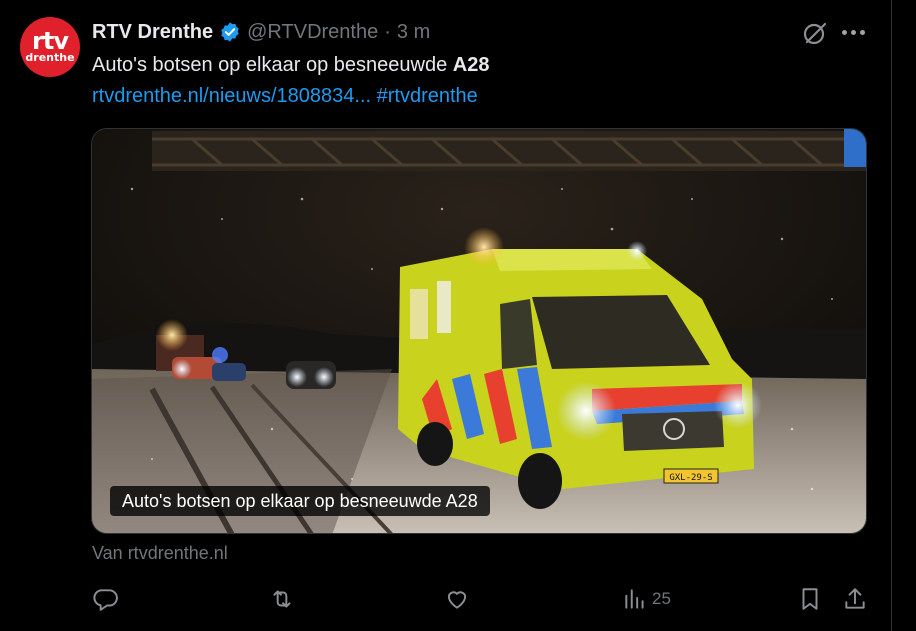 This screenshot has height=631, width=916. Describe the element at coordinates (312, 32) in the screenshot. I see `account-handle: @RTVDrenthe` at that location.